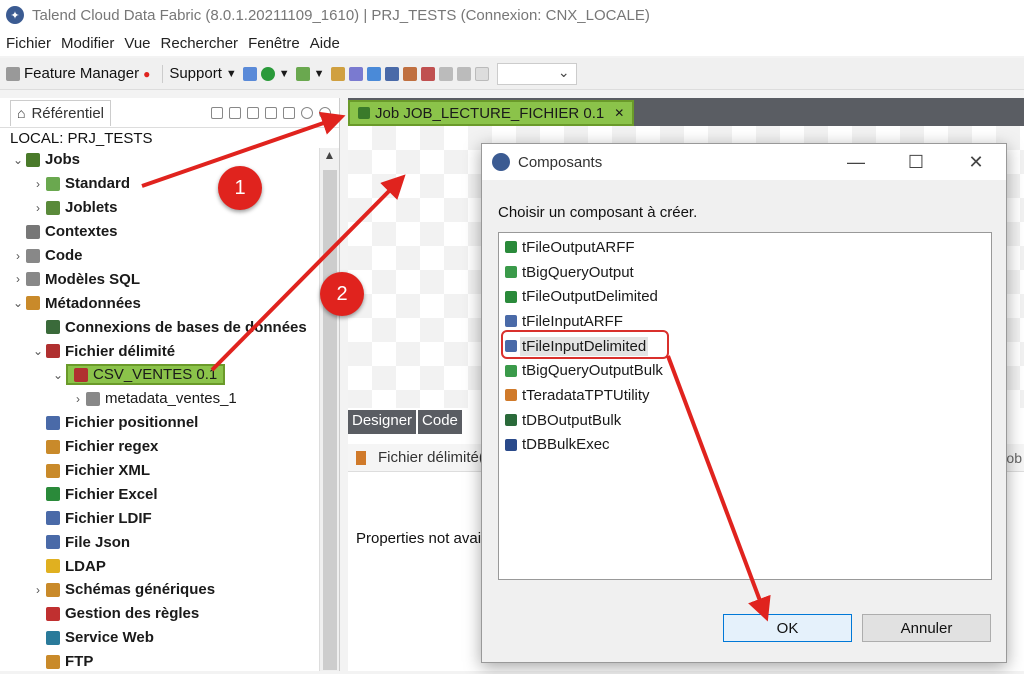 The width and height of the screenshot is (1024, 674). What do you see at coordinates (745, 296) in the screenshot?
I see `list-item: tFileOutputDelimited` at bounding box center [745, 296].